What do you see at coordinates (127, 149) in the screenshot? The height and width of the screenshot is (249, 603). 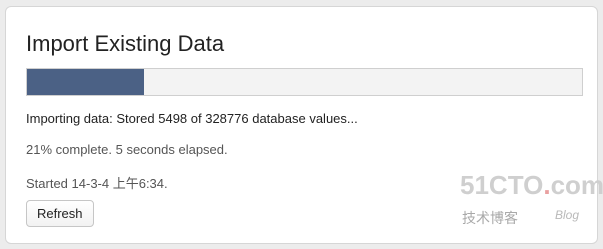 I see `progress-percent-text: 21% complete. 5 seconds elapsed.` at bounding box center [127, 149].